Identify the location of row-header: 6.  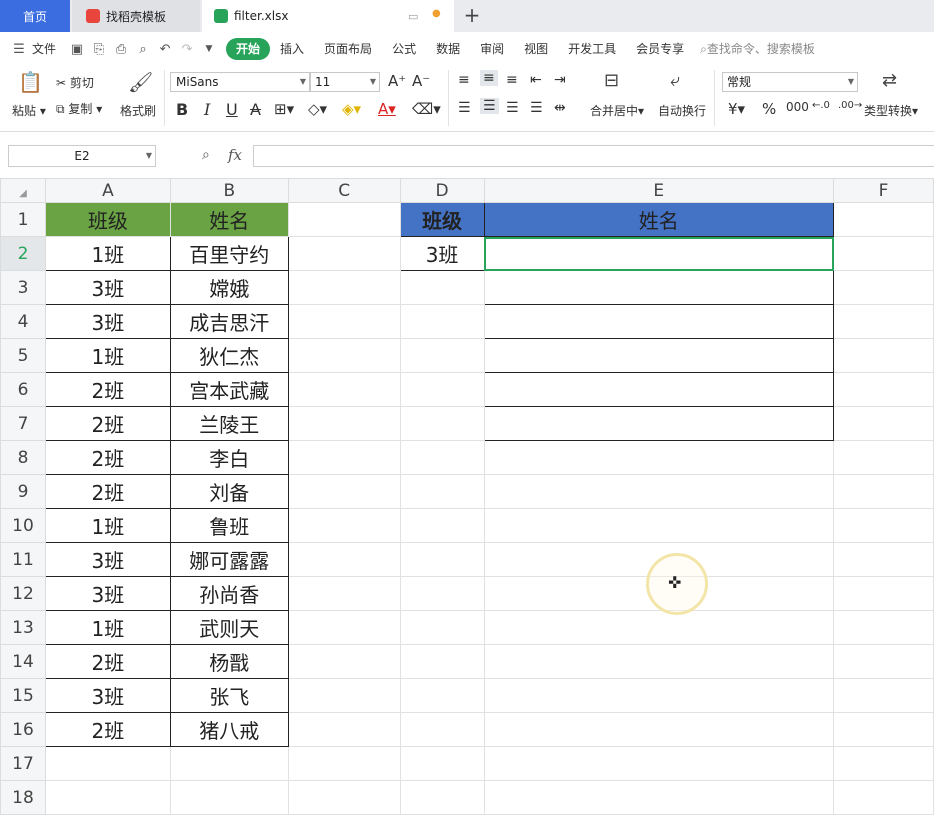
(23, 389).